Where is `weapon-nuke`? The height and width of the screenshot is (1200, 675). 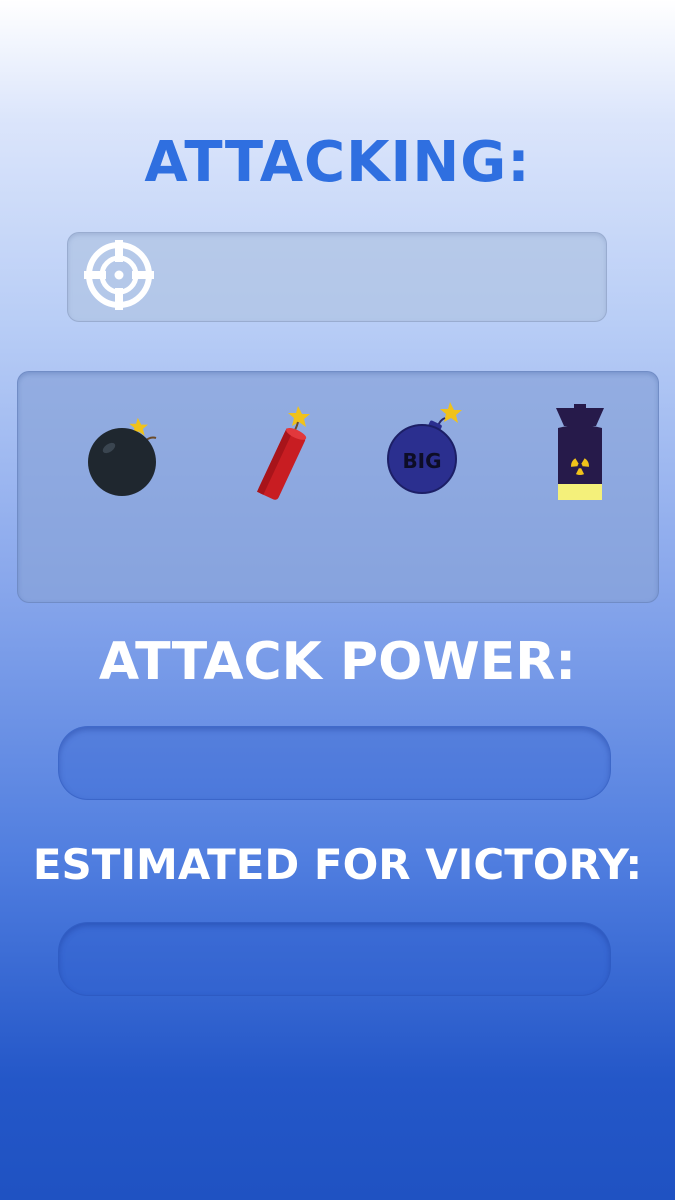 weapon-nuke is located at coordinates (585, 453).